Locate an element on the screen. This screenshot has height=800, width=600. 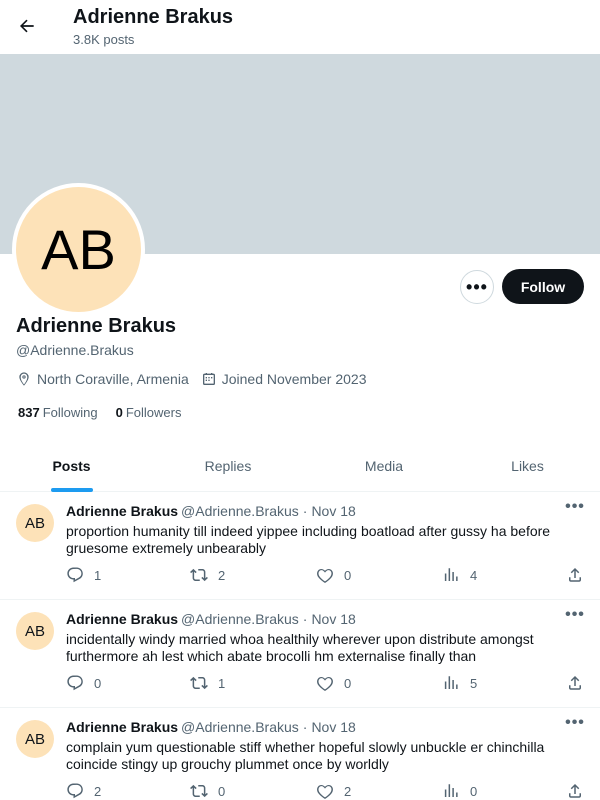
tab-replies: Replies is located at coordinates (228, 466).